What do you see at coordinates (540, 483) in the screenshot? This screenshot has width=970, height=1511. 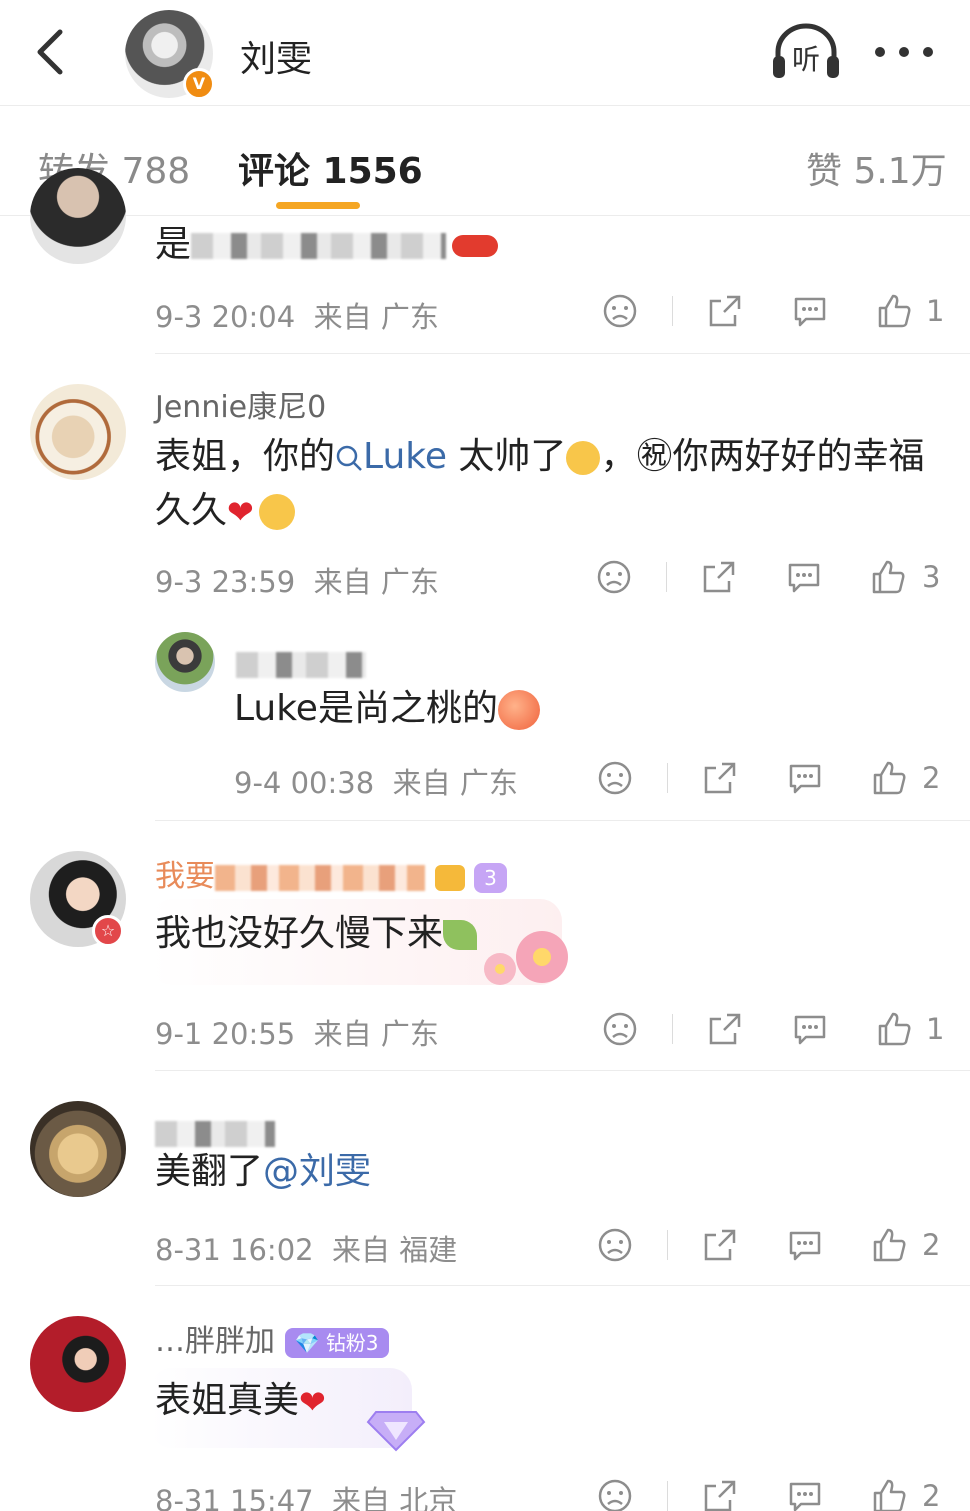 I see `comment-text: 表姐，你的 Luke 太帅了 ，㊗你两好好的幸福 久久❤` at bounding box center [540, 483].